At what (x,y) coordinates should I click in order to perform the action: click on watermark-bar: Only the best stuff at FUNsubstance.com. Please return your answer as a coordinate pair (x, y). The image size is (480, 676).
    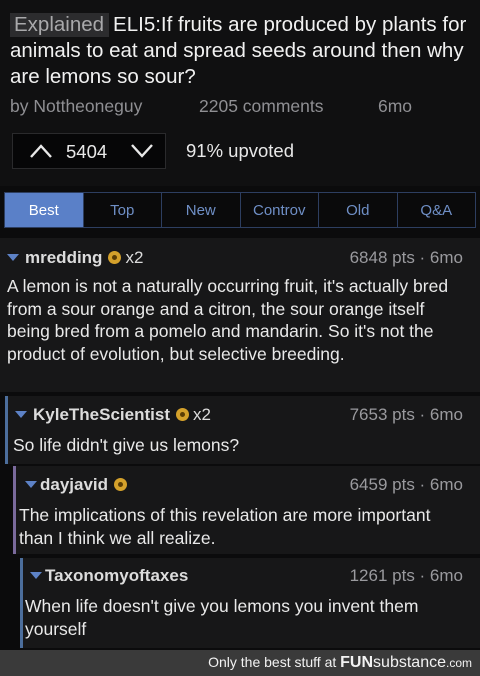
    Looking at the image, I should click on (240, 663).